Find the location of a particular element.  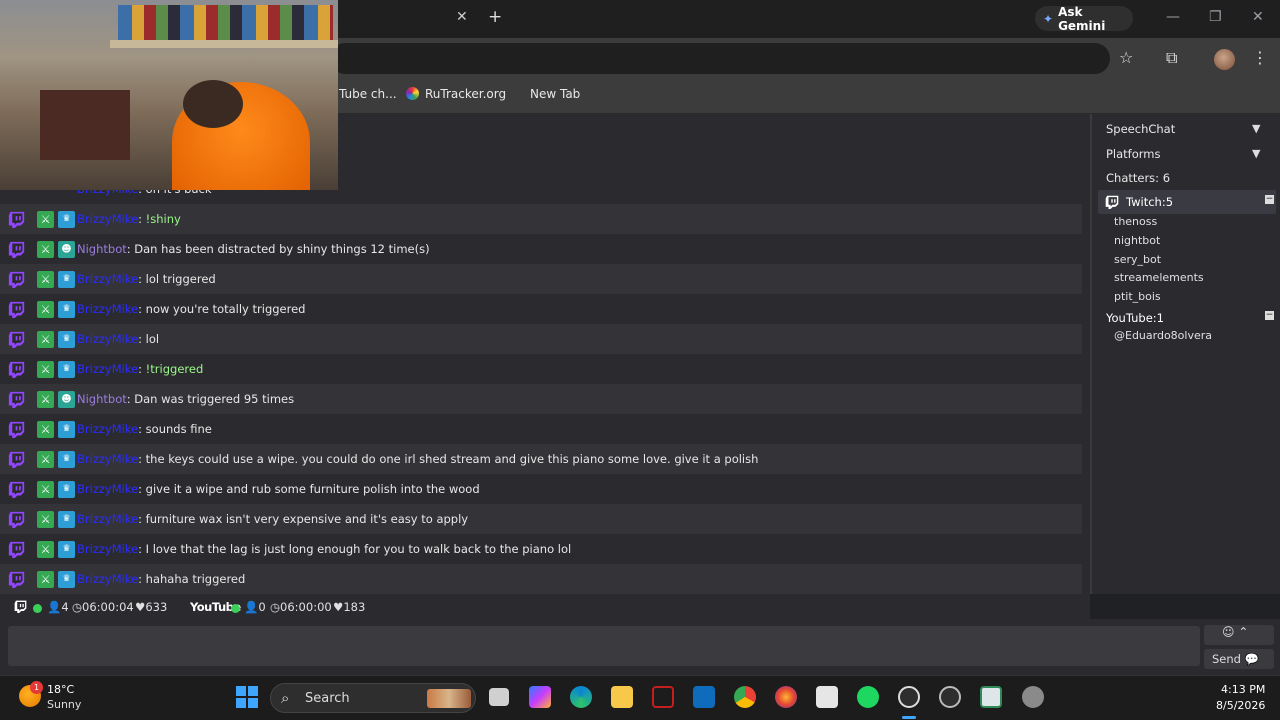

settings-gear-icon is located at coordinates (1033, 697).